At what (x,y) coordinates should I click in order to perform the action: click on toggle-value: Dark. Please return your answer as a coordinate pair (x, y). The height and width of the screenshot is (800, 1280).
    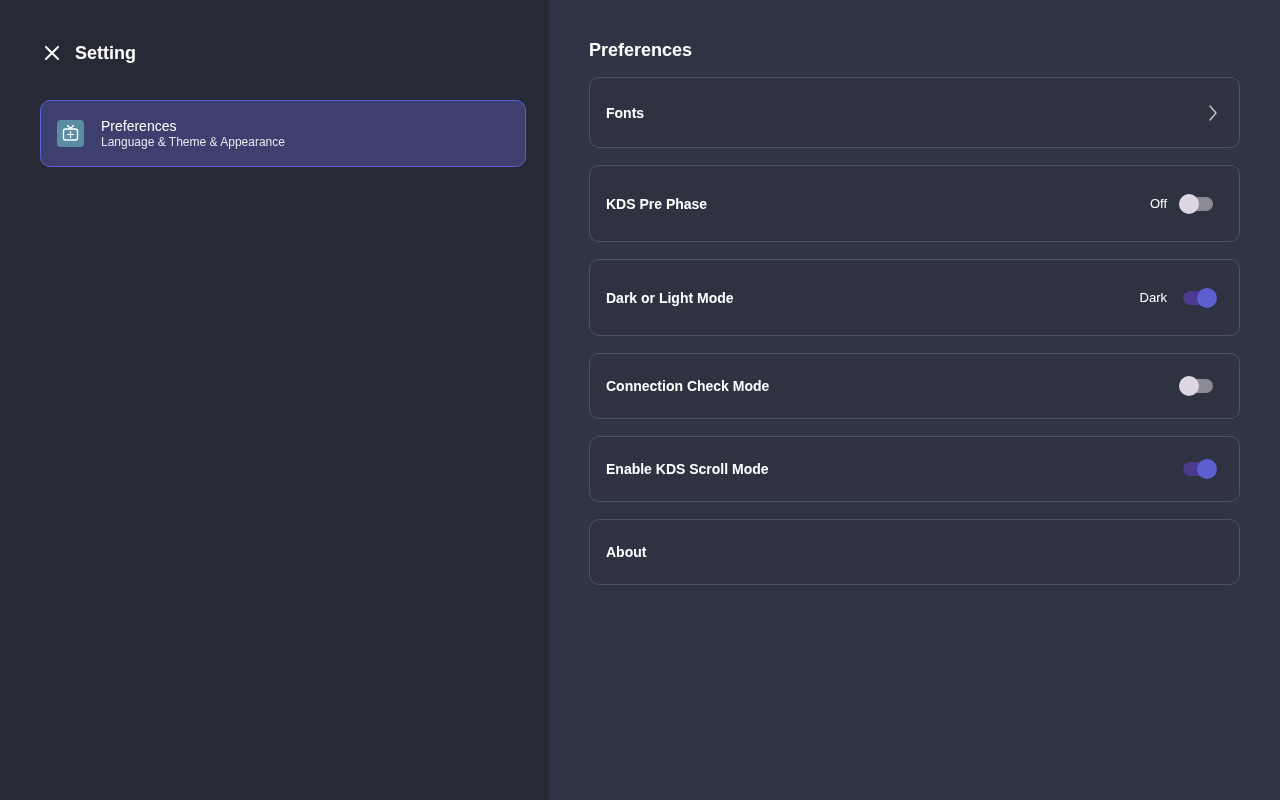
    Looking at the image, I should click on (1153, 297).